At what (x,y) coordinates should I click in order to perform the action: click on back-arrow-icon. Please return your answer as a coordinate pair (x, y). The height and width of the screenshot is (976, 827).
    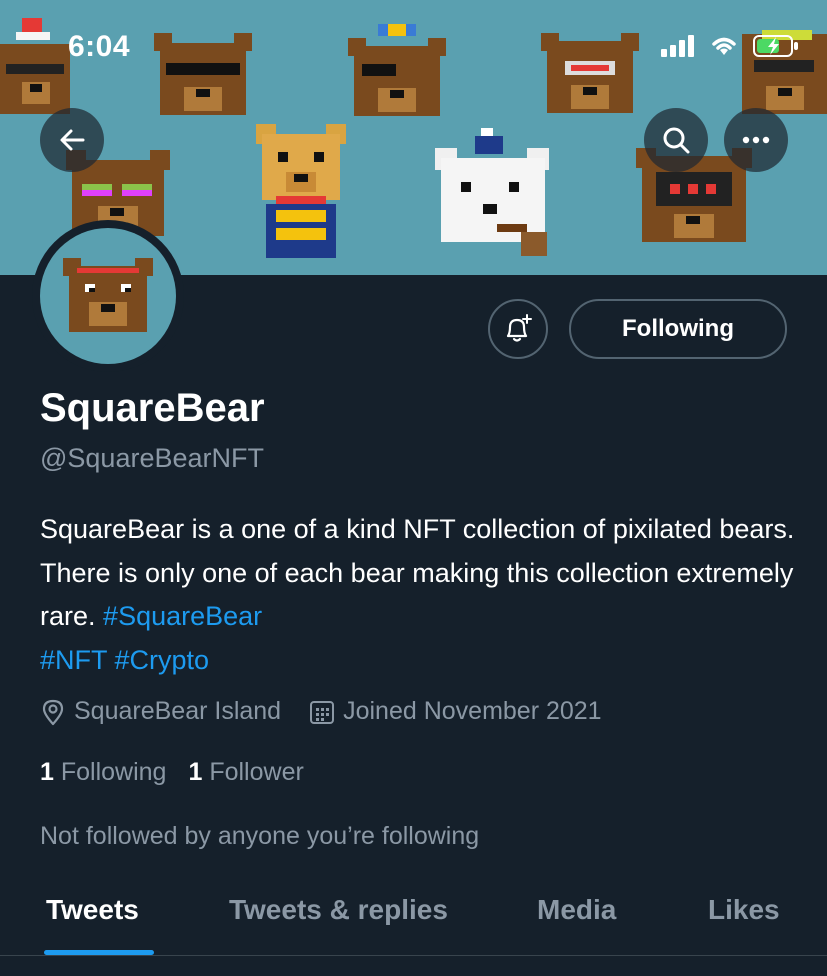
    Looking at the image, I should click on (72, 140).